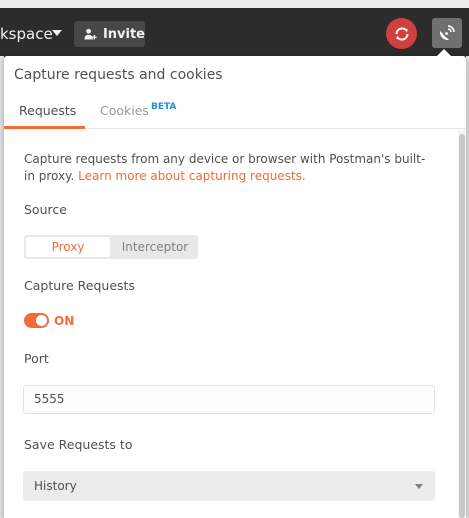 The width and height of the screenshot is (469, 518). Describe the element at coordinates (44, 127) in the screenshot. I see `active-tab-indicator` at that location.